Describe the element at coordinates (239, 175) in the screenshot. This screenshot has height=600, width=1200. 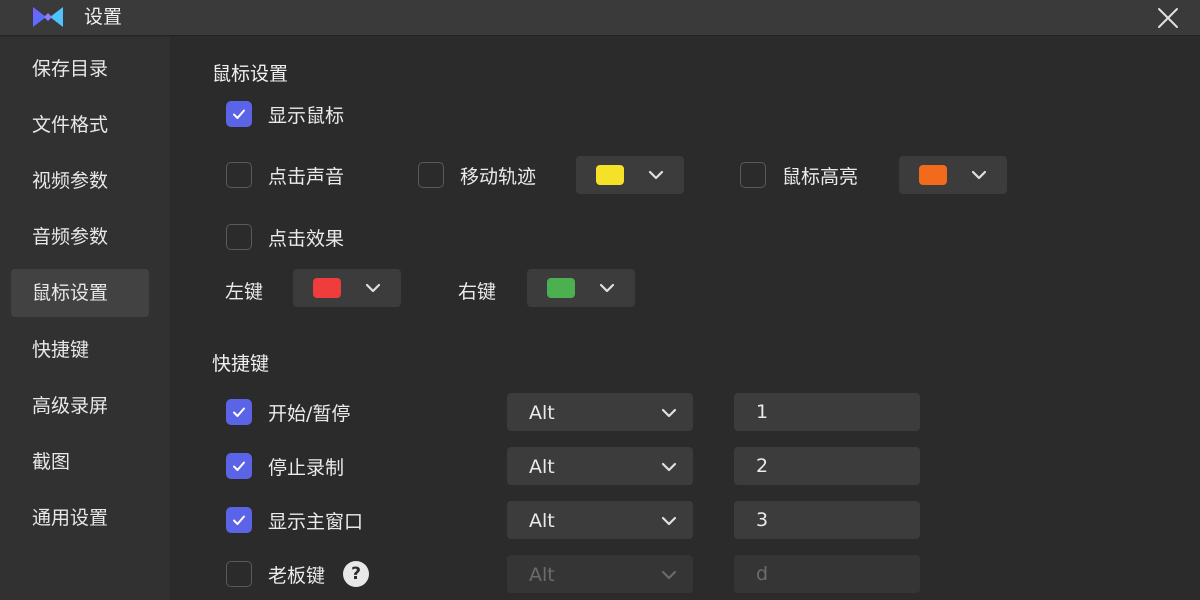
I see `click-sound-checkbox` at that location.